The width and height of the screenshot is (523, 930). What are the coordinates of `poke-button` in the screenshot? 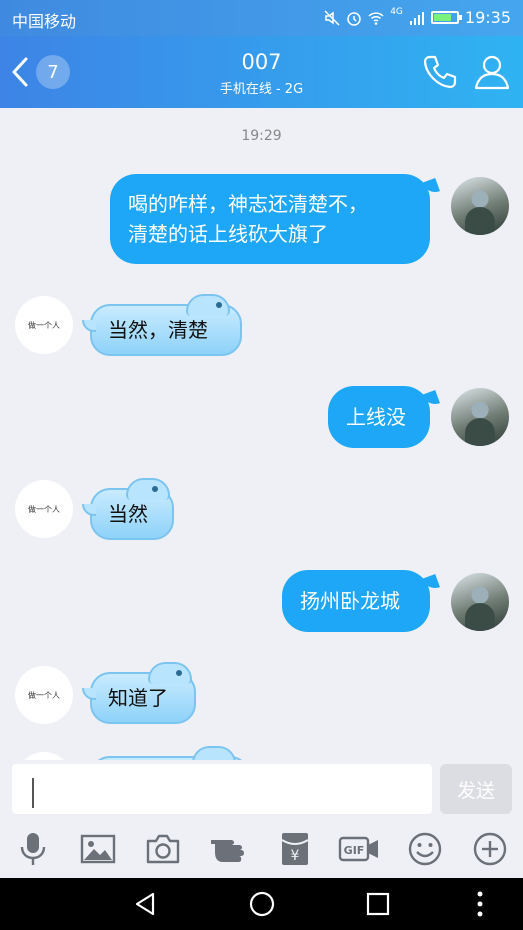 It's located at (230, 849).